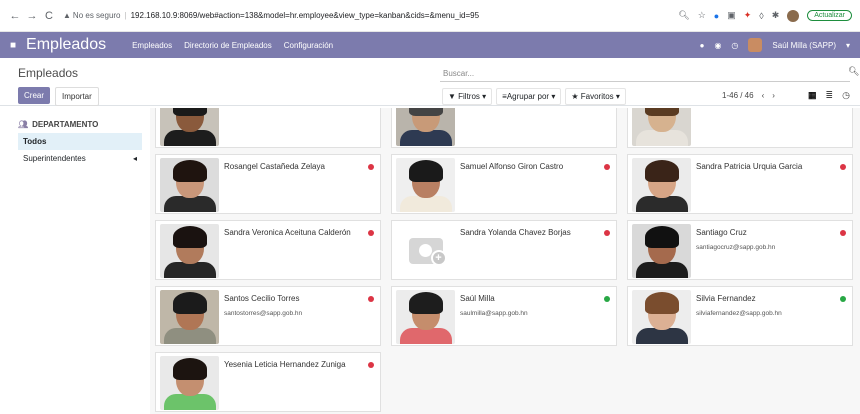 The height and width of the screenshot is (414, 860). Describe the element at coordinates (812, 95) in the screenshot. I see `kanban-view-icon: ▦` at that location.